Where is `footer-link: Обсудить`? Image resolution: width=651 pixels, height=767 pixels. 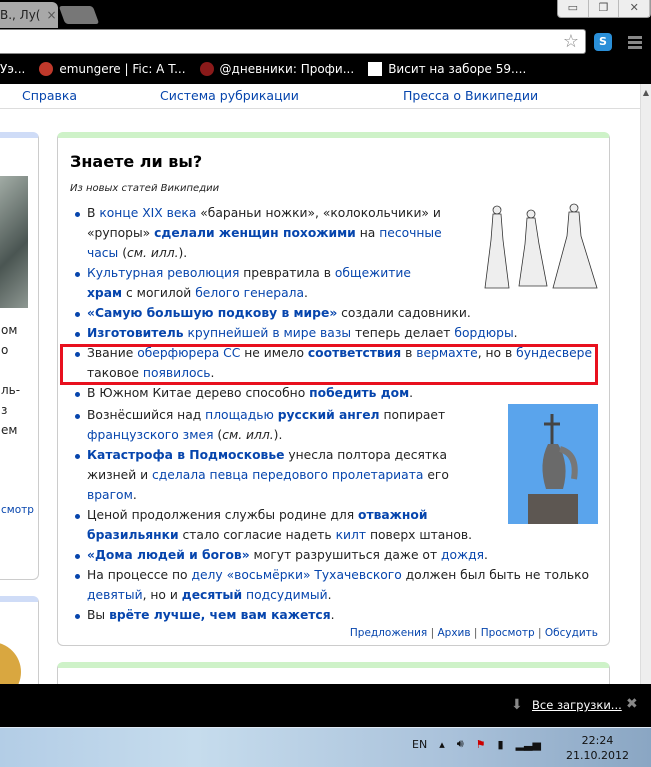 footer-link: Обсудить is located at coordinates (571, 633).